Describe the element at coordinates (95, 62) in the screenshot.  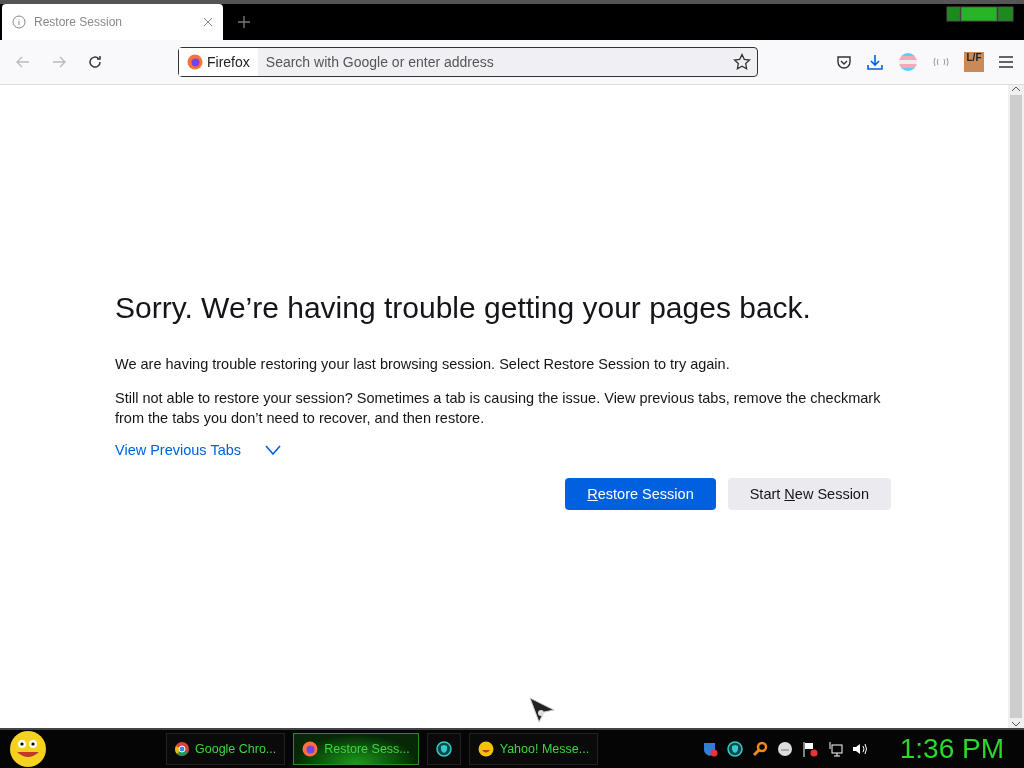
I see `reload-icon` at that location.